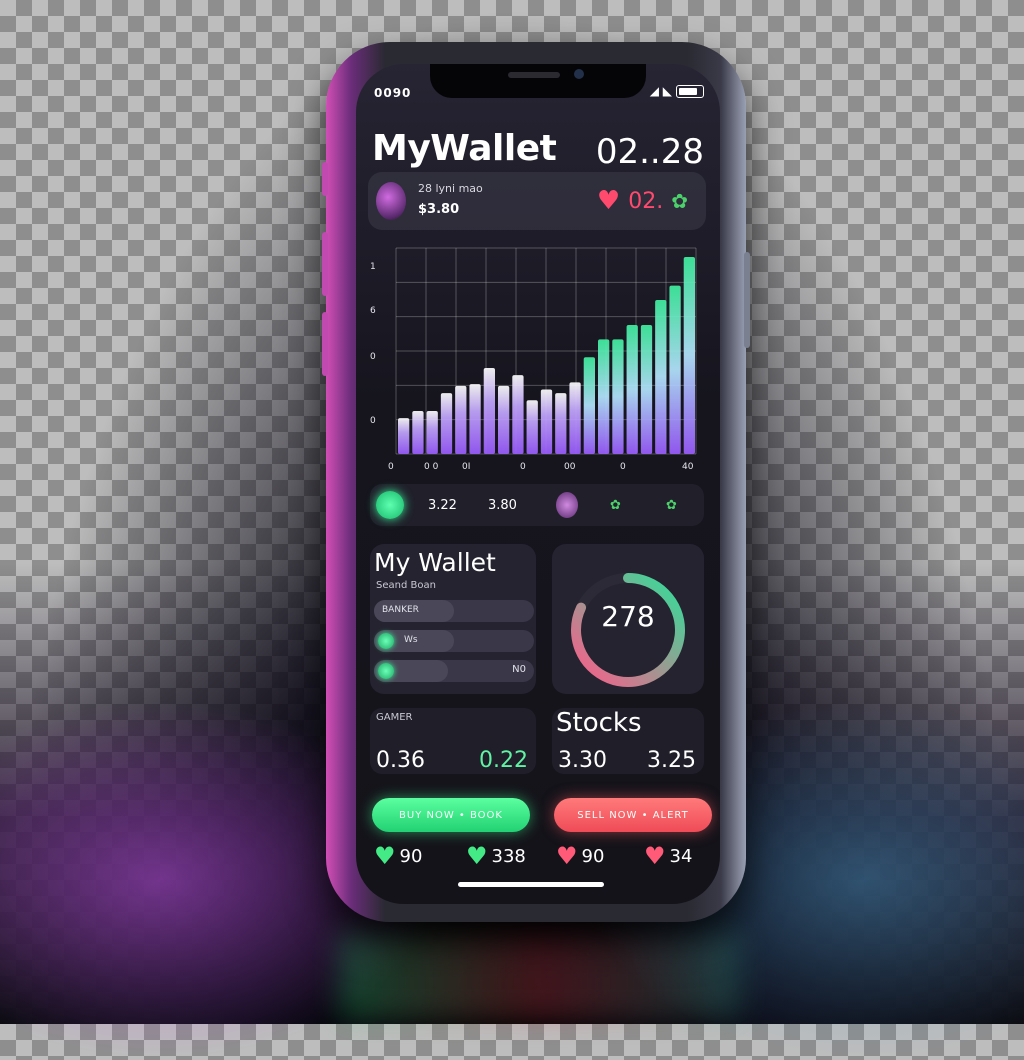 The width and height of the screenshot is (1024, 1060). What do you see at coordinates (406, 585) in the screenshot?
I see `wallet-subtitle: Seand Boan` at bounding box center [406, 585].